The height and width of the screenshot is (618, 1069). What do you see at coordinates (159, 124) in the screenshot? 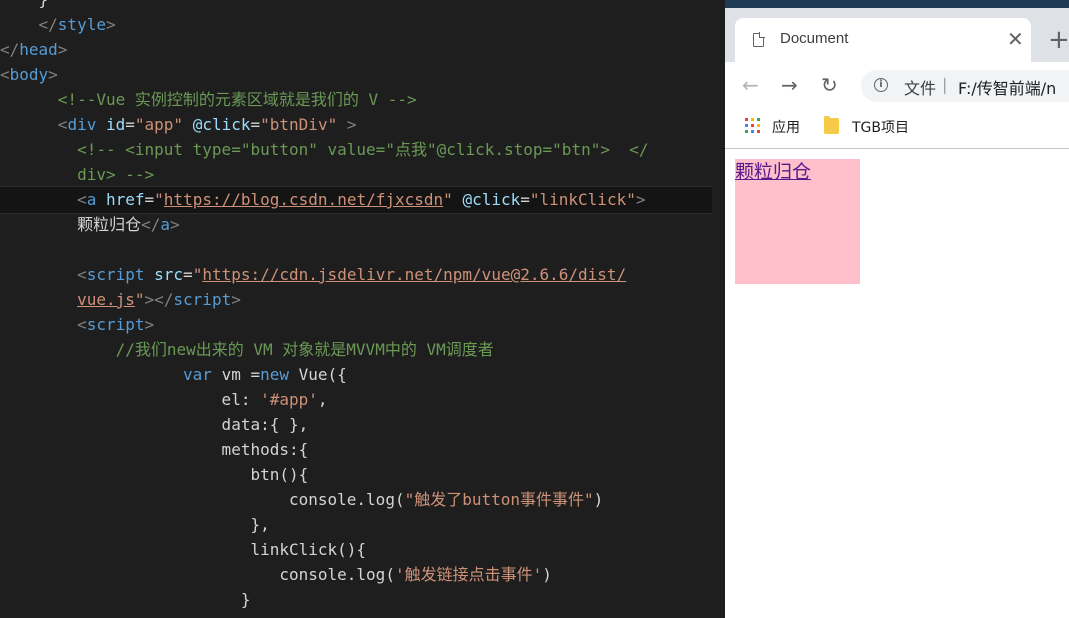
I see `code-token: "app"` at bounding box center [159, 124].